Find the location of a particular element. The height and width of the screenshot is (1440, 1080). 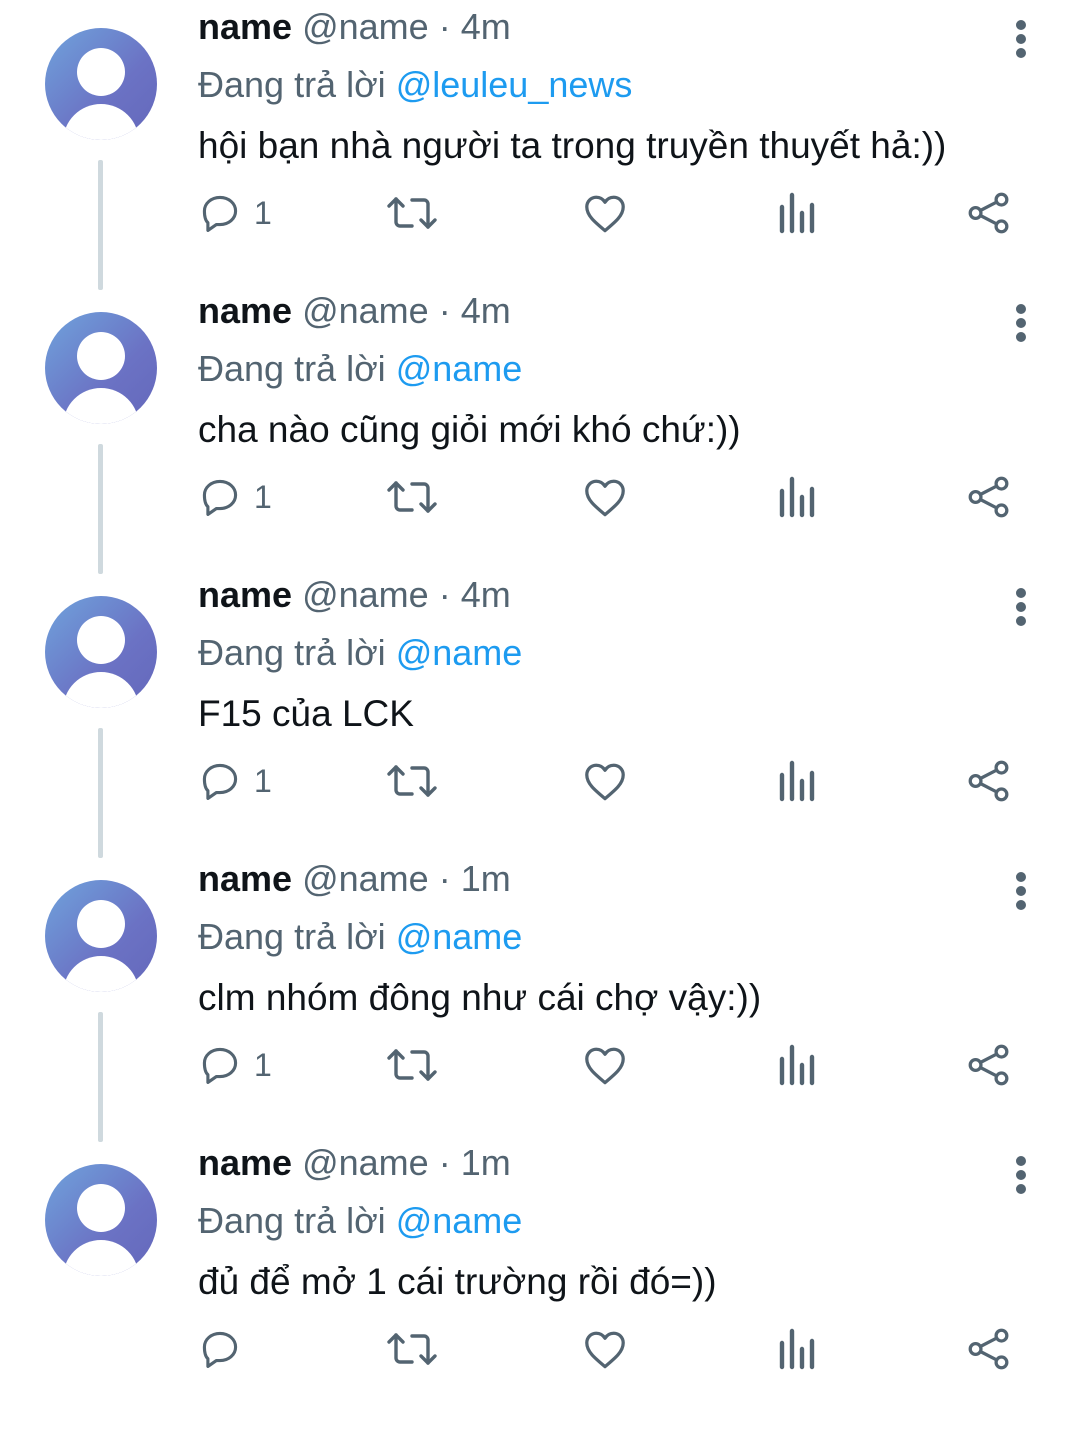

avatar-shoulders is located at coordinates (101, 1258).